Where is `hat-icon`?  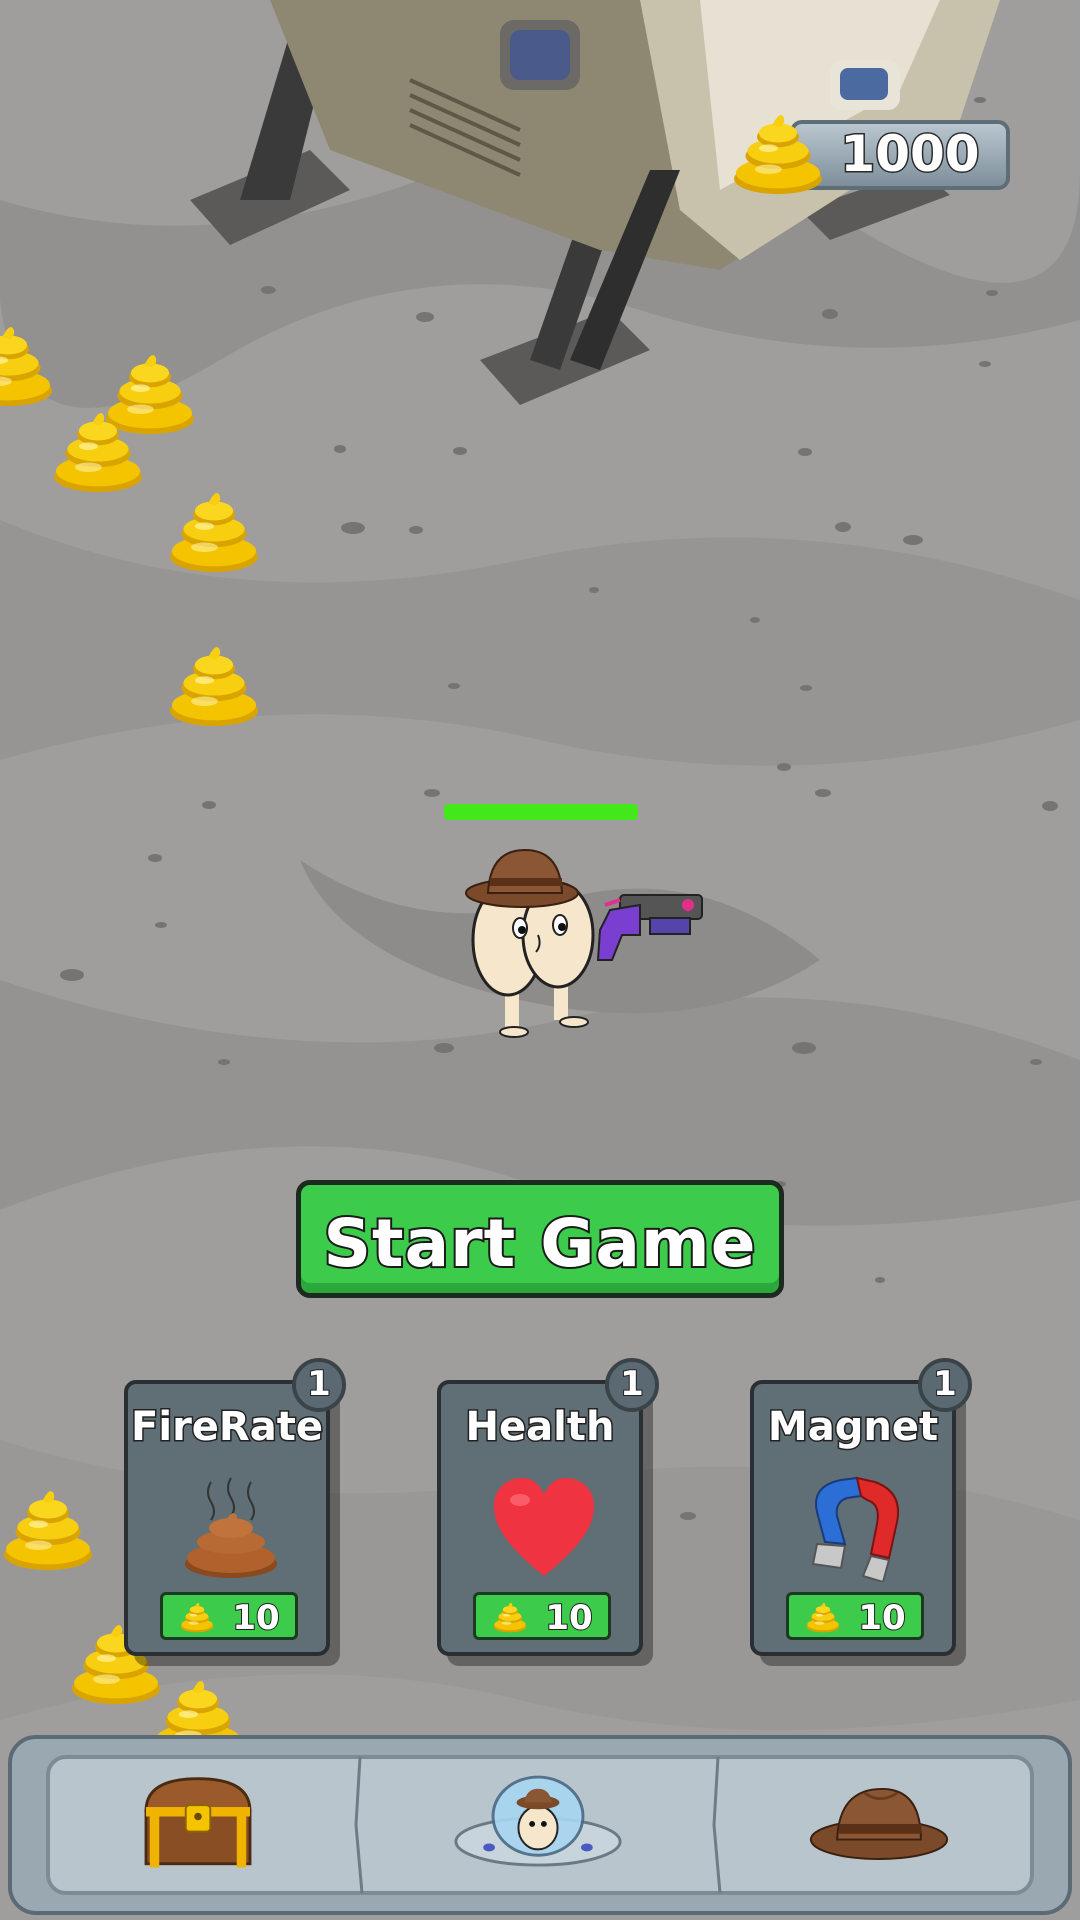
hat-icon is located at coordinates (879, 1823).